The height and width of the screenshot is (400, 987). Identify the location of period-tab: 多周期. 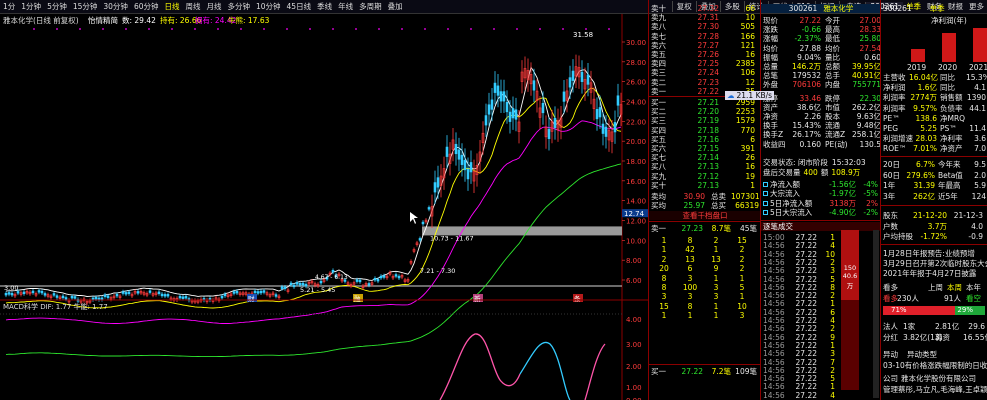
(370, 6).